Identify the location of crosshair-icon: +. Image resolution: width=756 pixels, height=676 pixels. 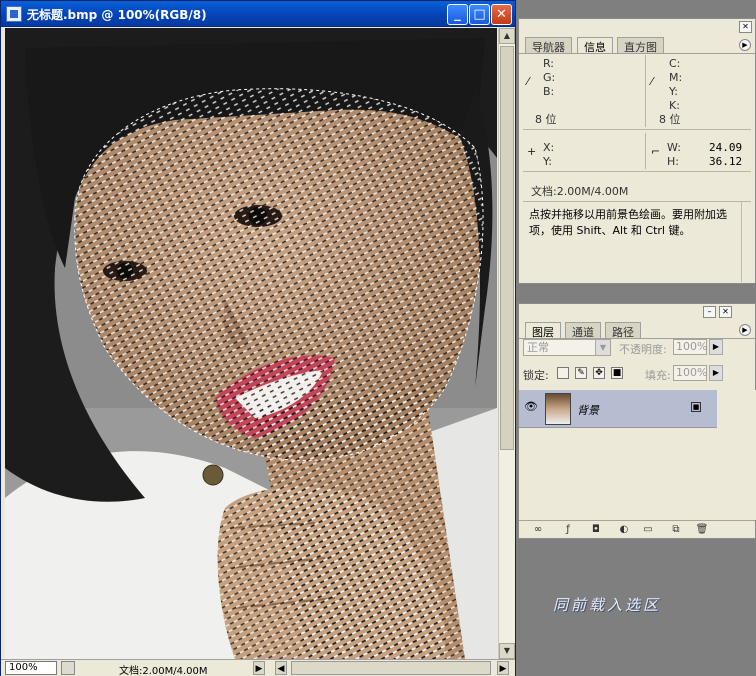
(532, 151).